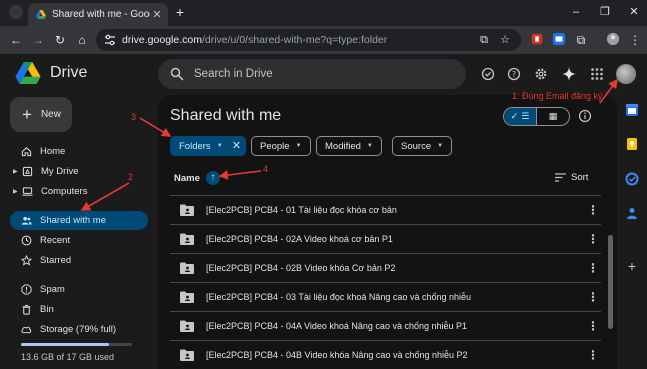 Image resolution: width=647 pixels, height=369 pixels. I want to click on extension-red-icon, so click(537, 40).